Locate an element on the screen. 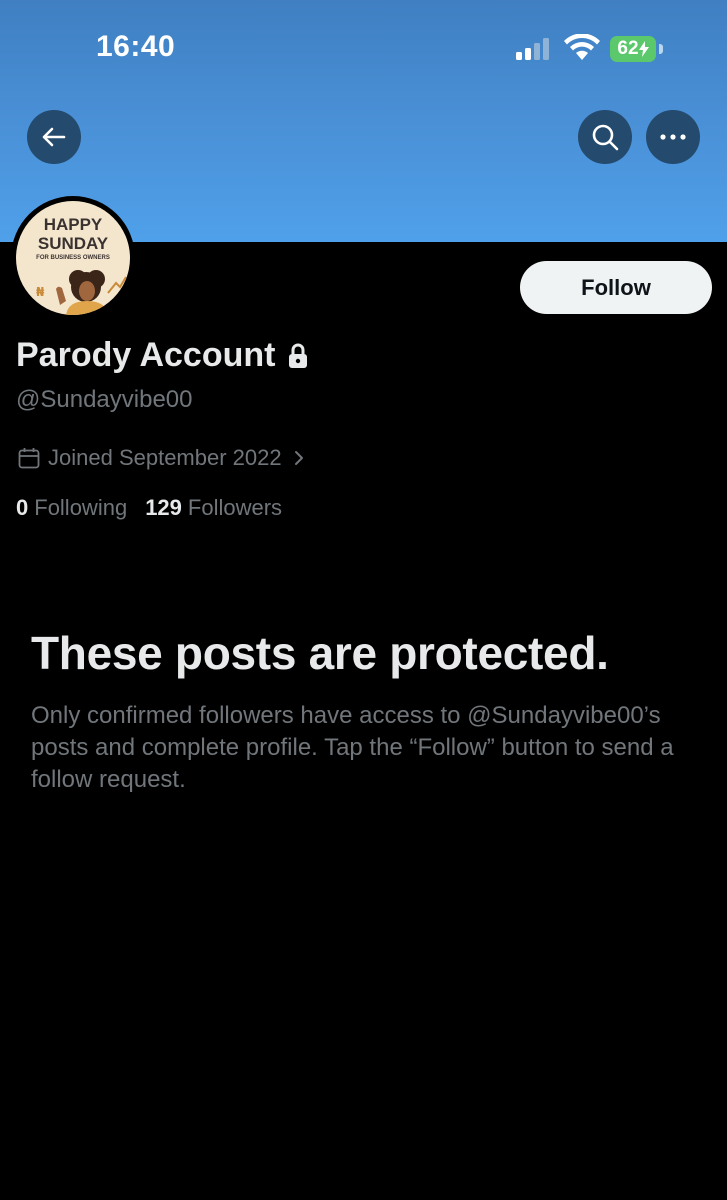  following-link: 0 Following is located at coordinates (71, 508).